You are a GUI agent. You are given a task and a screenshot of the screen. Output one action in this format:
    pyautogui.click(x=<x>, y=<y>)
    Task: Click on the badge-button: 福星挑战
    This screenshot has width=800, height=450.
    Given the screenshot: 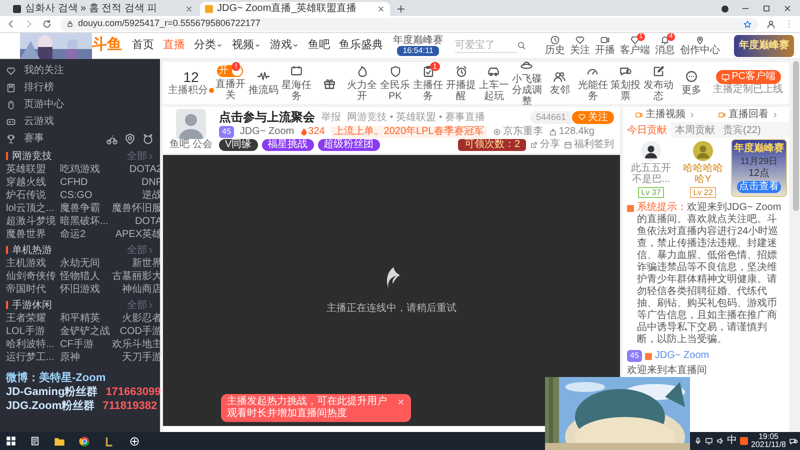 What is the action you would take?
    pyautogui.click(x=288, y=144)
    